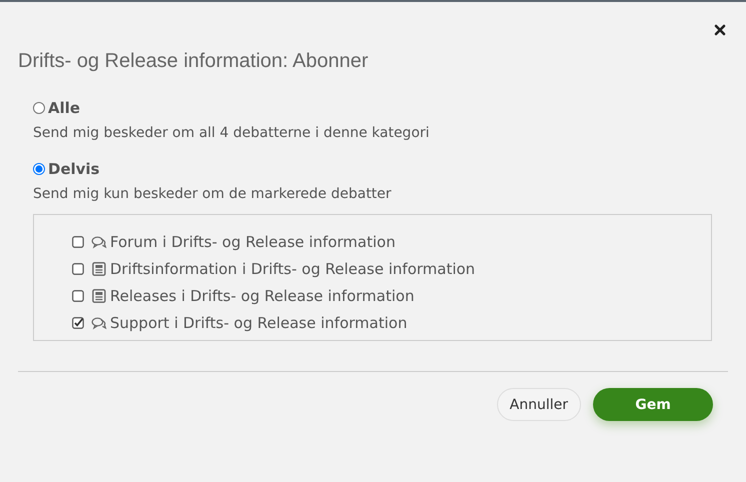 The width and height of the screenshot is (746, 482). Describe the element at coordinates (262, 295) in the screenshot. I see `debate-label: Releases i Drifts- og Release information` at that location.